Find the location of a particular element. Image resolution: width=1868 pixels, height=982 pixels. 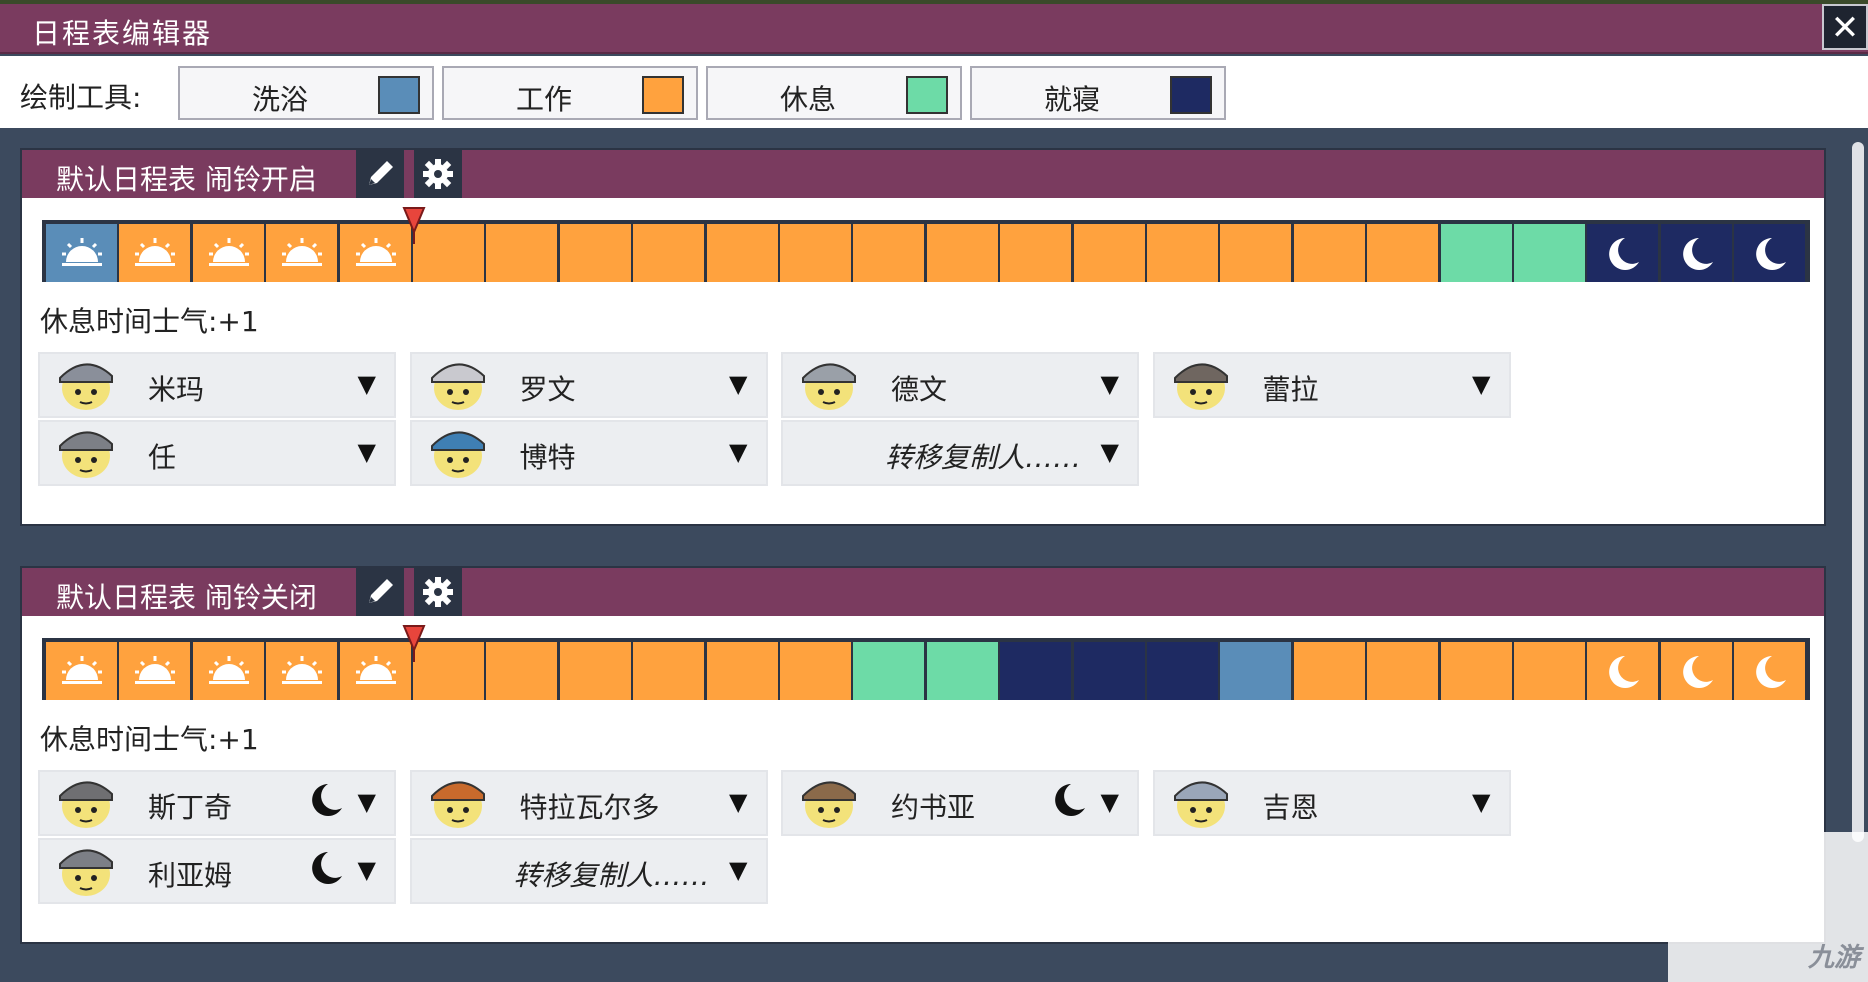

dupe-dropdown: 博特 ▼ is located at coordinates (588, 453).